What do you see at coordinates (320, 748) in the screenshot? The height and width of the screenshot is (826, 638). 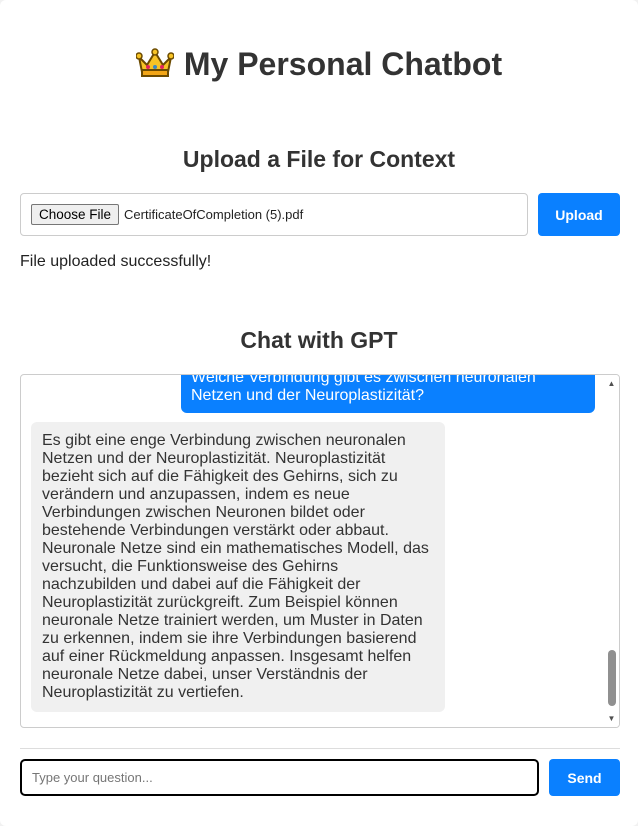 I see `divider` at bounding box center [320, 748].